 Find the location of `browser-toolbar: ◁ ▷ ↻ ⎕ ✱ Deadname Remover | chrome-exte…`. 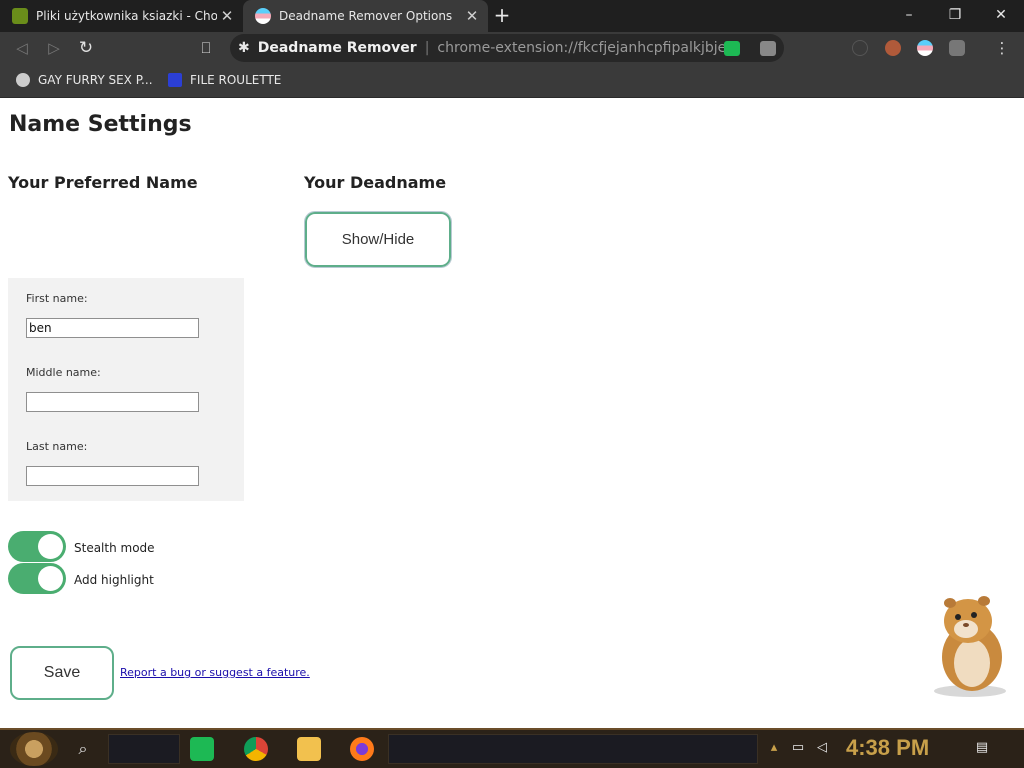

browser-toolbar: ◁ ▷ ↻ ⎕ ✱ Deadname Remover | chrome-exte… is located at coordinates (512, 48).